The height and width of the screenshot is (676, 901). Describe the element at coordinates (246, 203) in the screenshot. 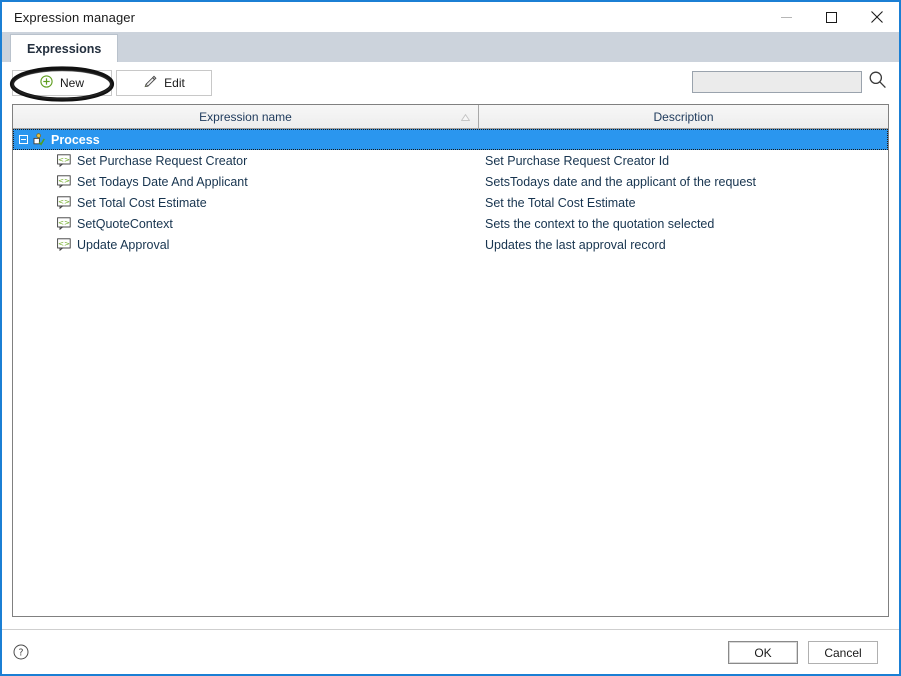

I see `row-name-cell: <> Set Total Cost Estimate` at that location.